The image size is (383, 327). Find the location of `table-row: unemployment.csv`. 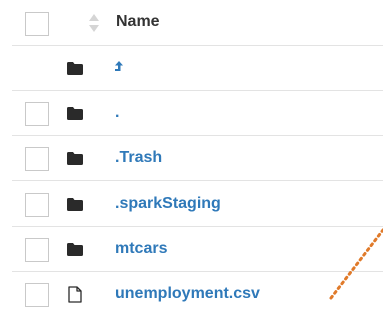

table-row: unemployment.csv is located at coordinates (197, 294).